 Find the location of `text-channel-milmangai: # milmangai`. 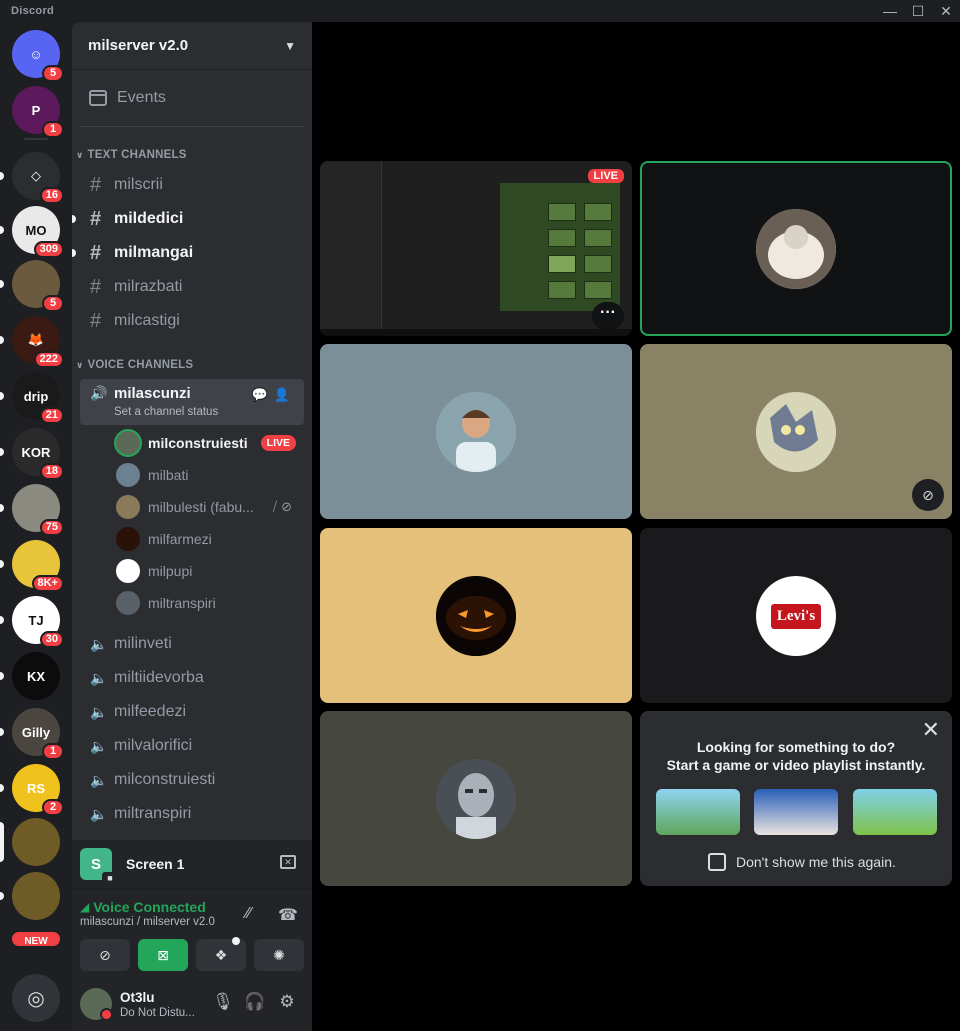

text-channel-milmangai: # milmangai is located at coordinates (188, 253).